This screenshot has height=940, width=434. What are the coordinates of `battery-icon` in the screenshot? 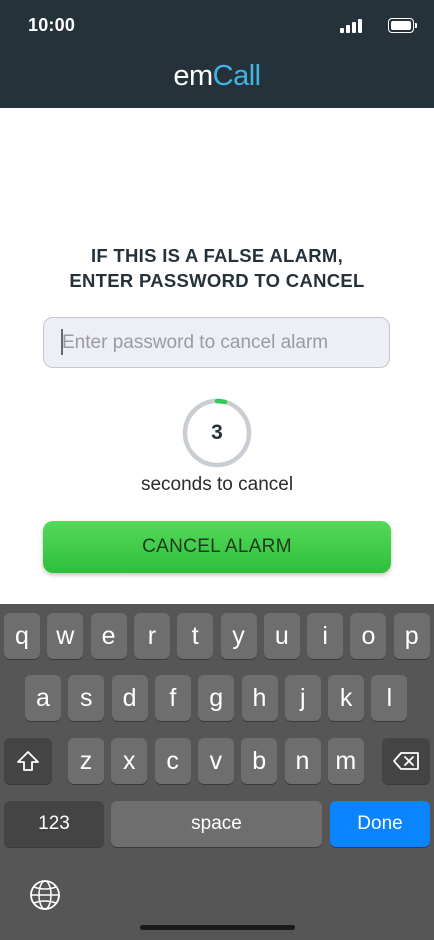 It's located at (402, 25).